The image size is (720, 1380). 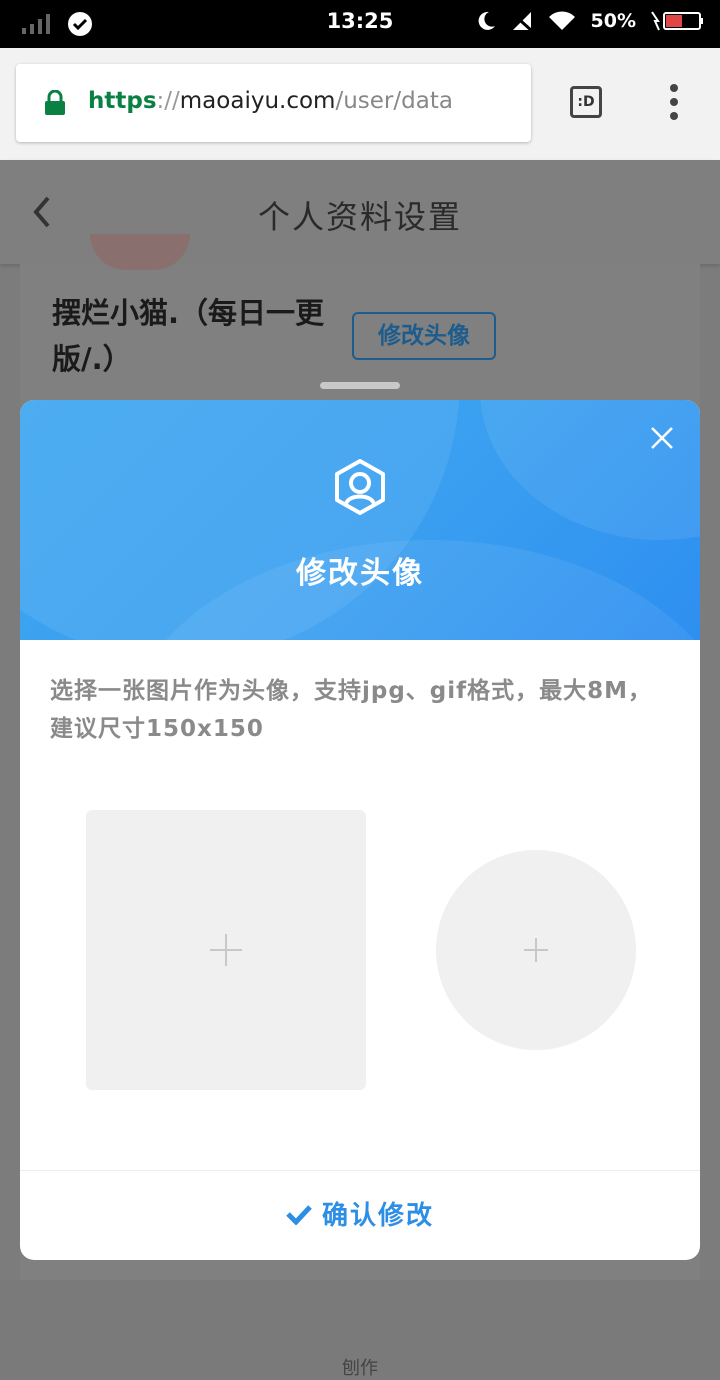 I want to click on moon-icon, so click(x=486, y=20).